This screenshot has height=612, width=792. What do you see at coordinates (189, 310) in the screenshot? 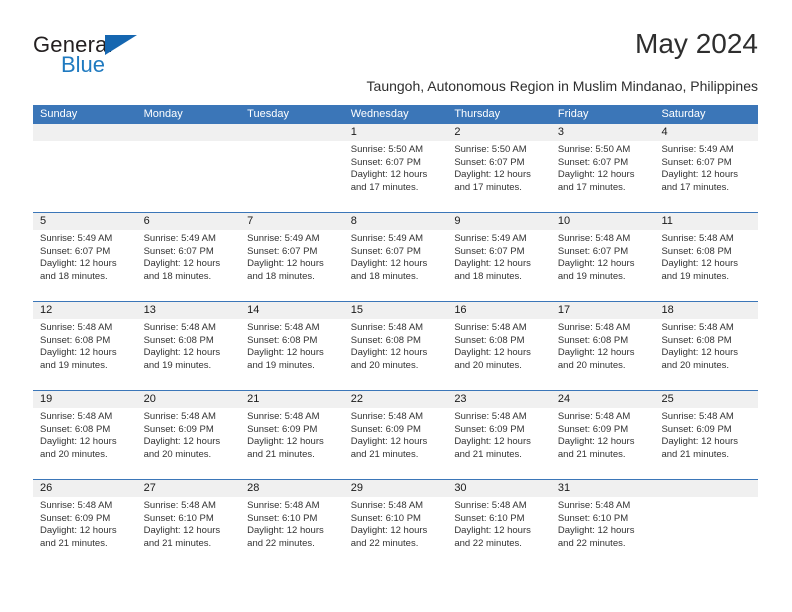
I see `day-number: 13` at bounding box center [189, 310].